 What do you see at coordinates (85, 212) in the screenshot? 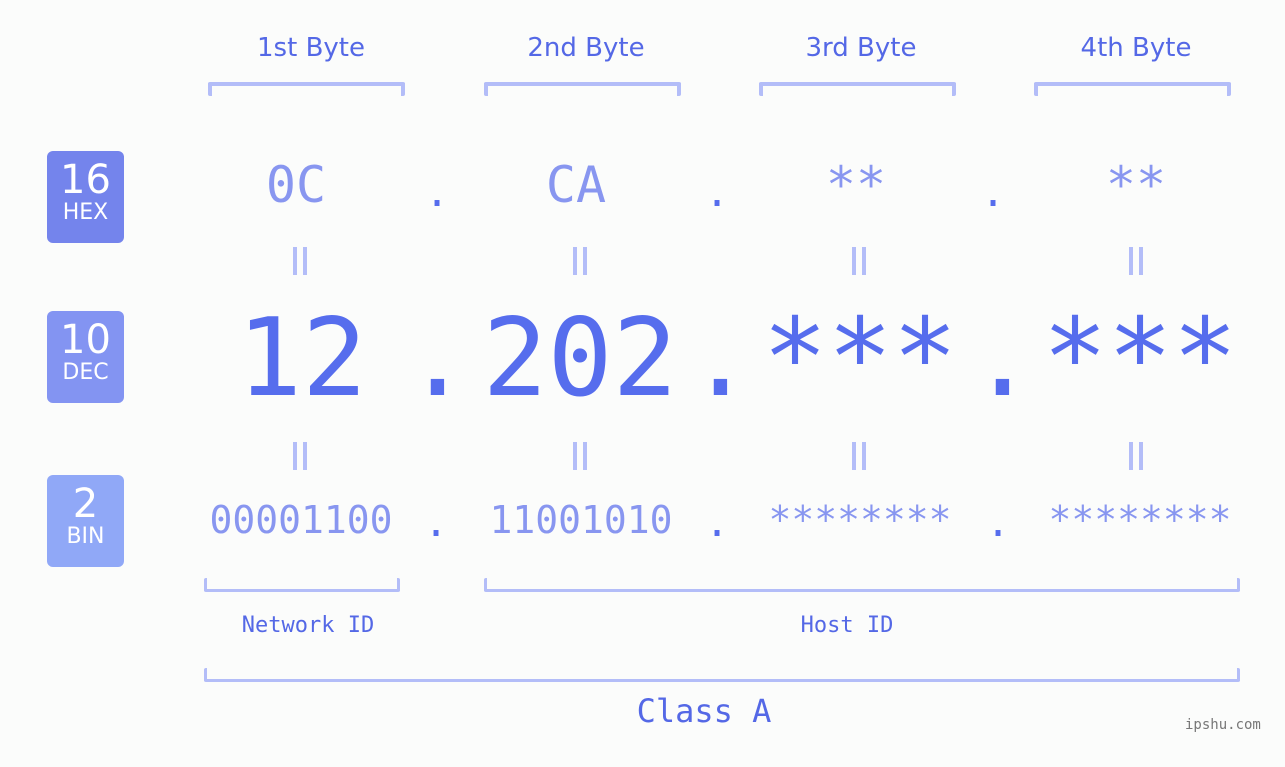
I see `hex-badge-label: HEX` at bounding box center [85, 212].